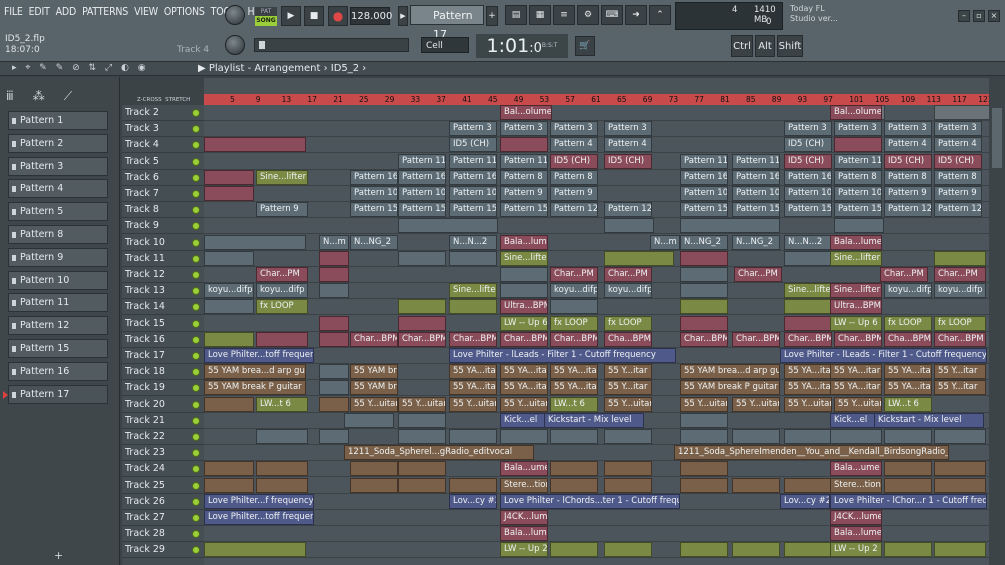  Describe the element at coordinates (929, 420) in the screenshot. I see `playlist-clip: Kickstart - Mix level` at that location.